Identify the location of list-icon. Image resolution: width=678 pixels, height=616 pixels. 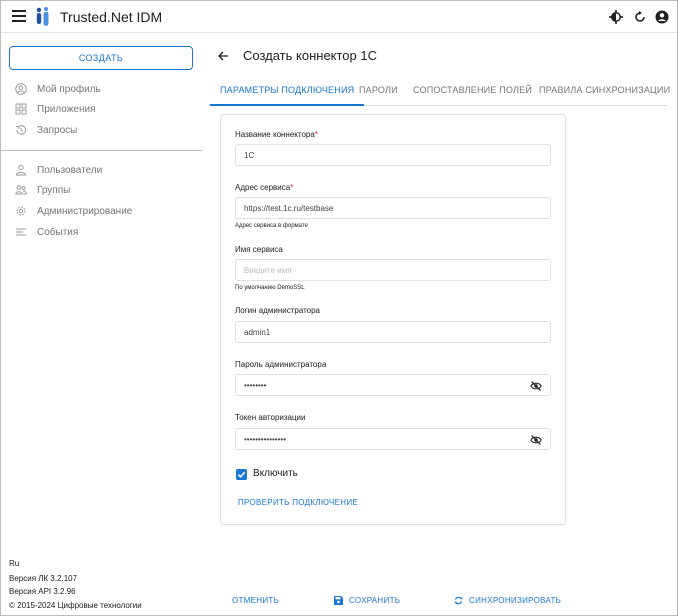
(21, 232).